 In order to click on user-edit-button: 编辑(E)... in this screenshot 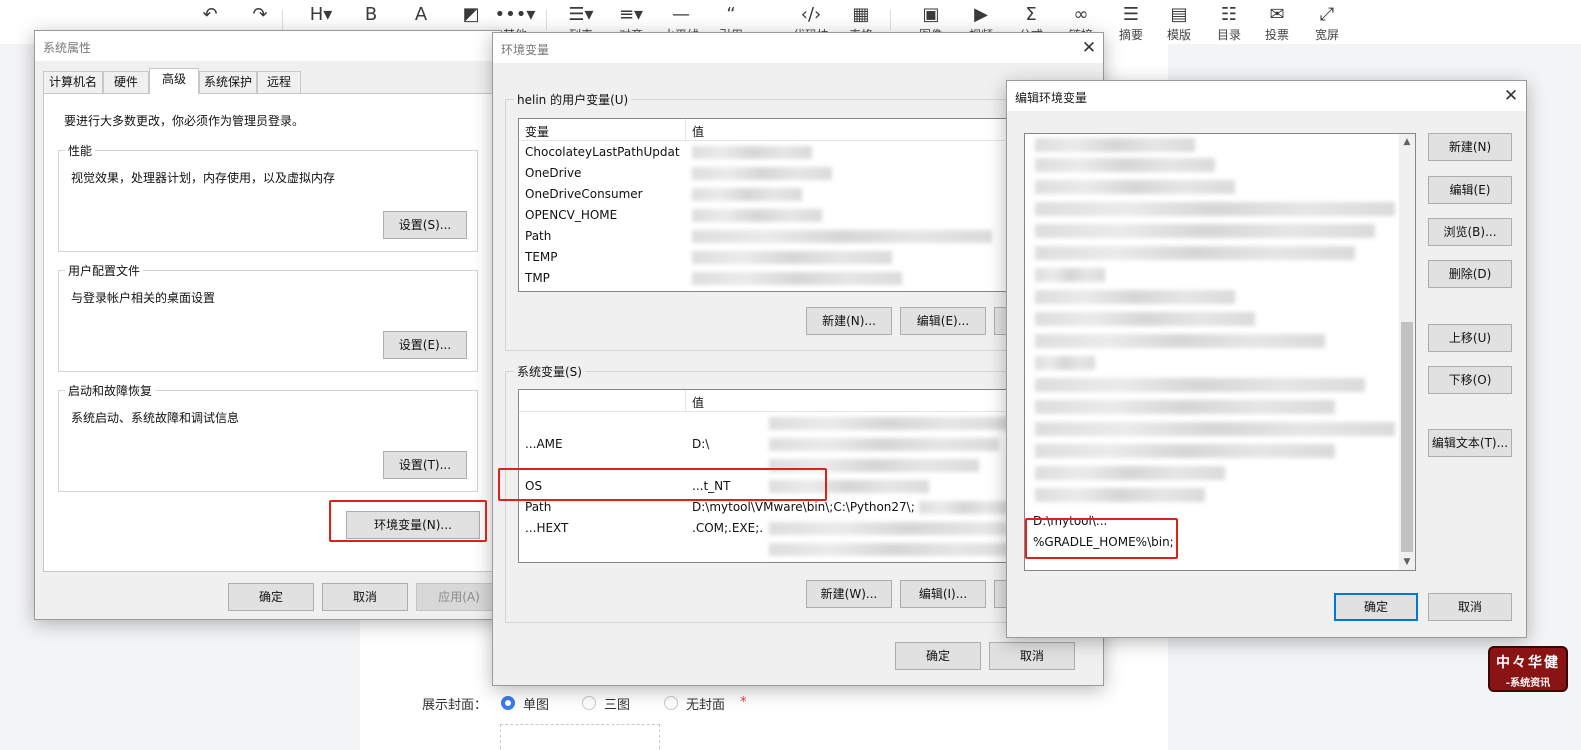, I will do `click(943, 321)`.